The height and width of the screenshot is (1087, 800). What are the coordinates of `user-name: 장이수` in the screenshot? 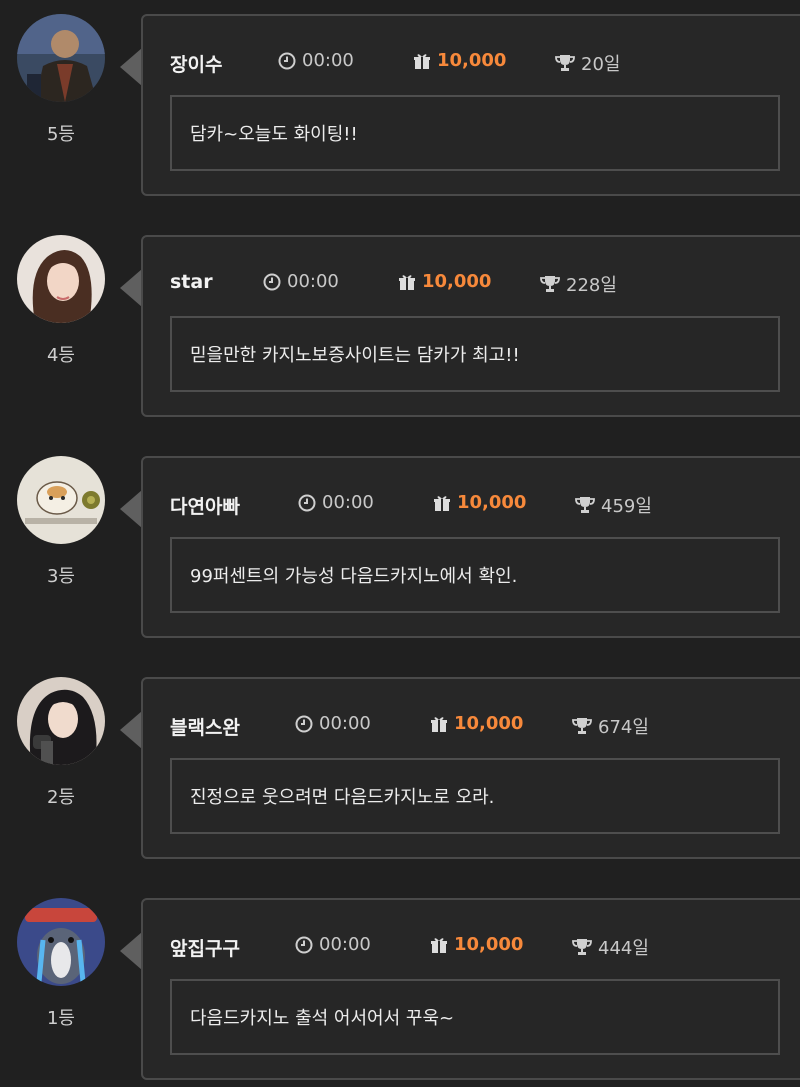 It's located at (196, 63).